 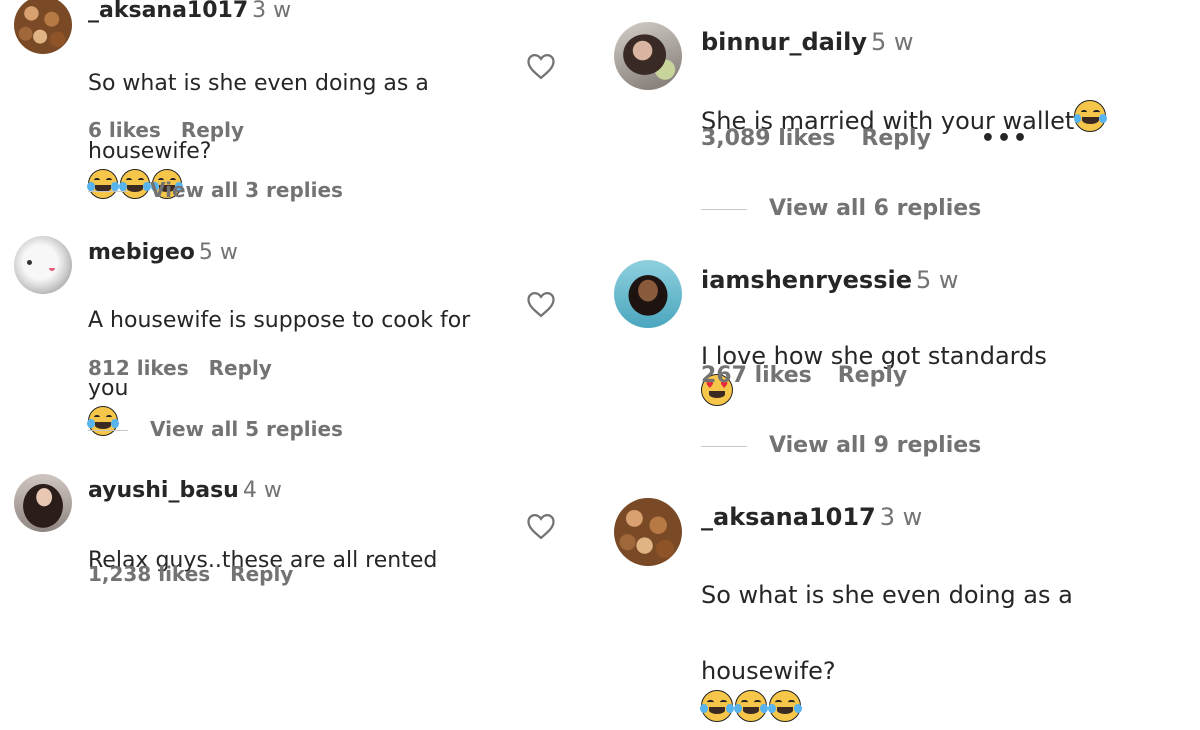 What do you see at coordinates (279, 320) in the screenshot?
I see `comment-text-line: A housewife is suppose to cook for` at bounding box center [279, 320].